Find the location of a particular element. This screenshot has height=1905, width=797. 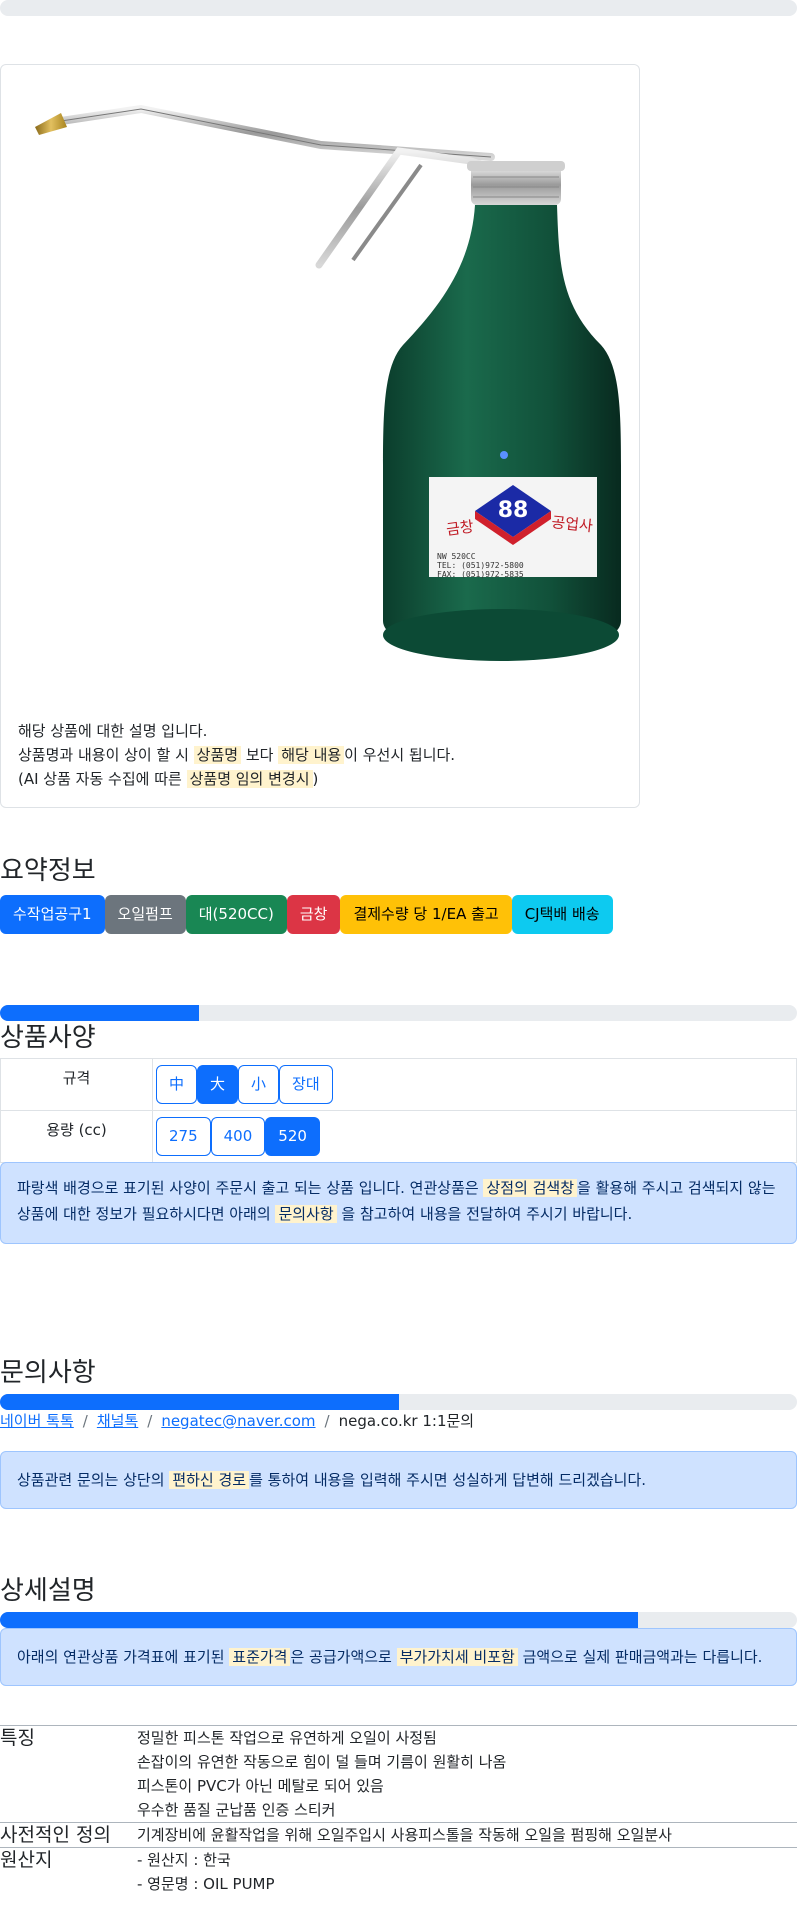

summary-badge: CJ택배 배송 is located at coordinates (562, 914).